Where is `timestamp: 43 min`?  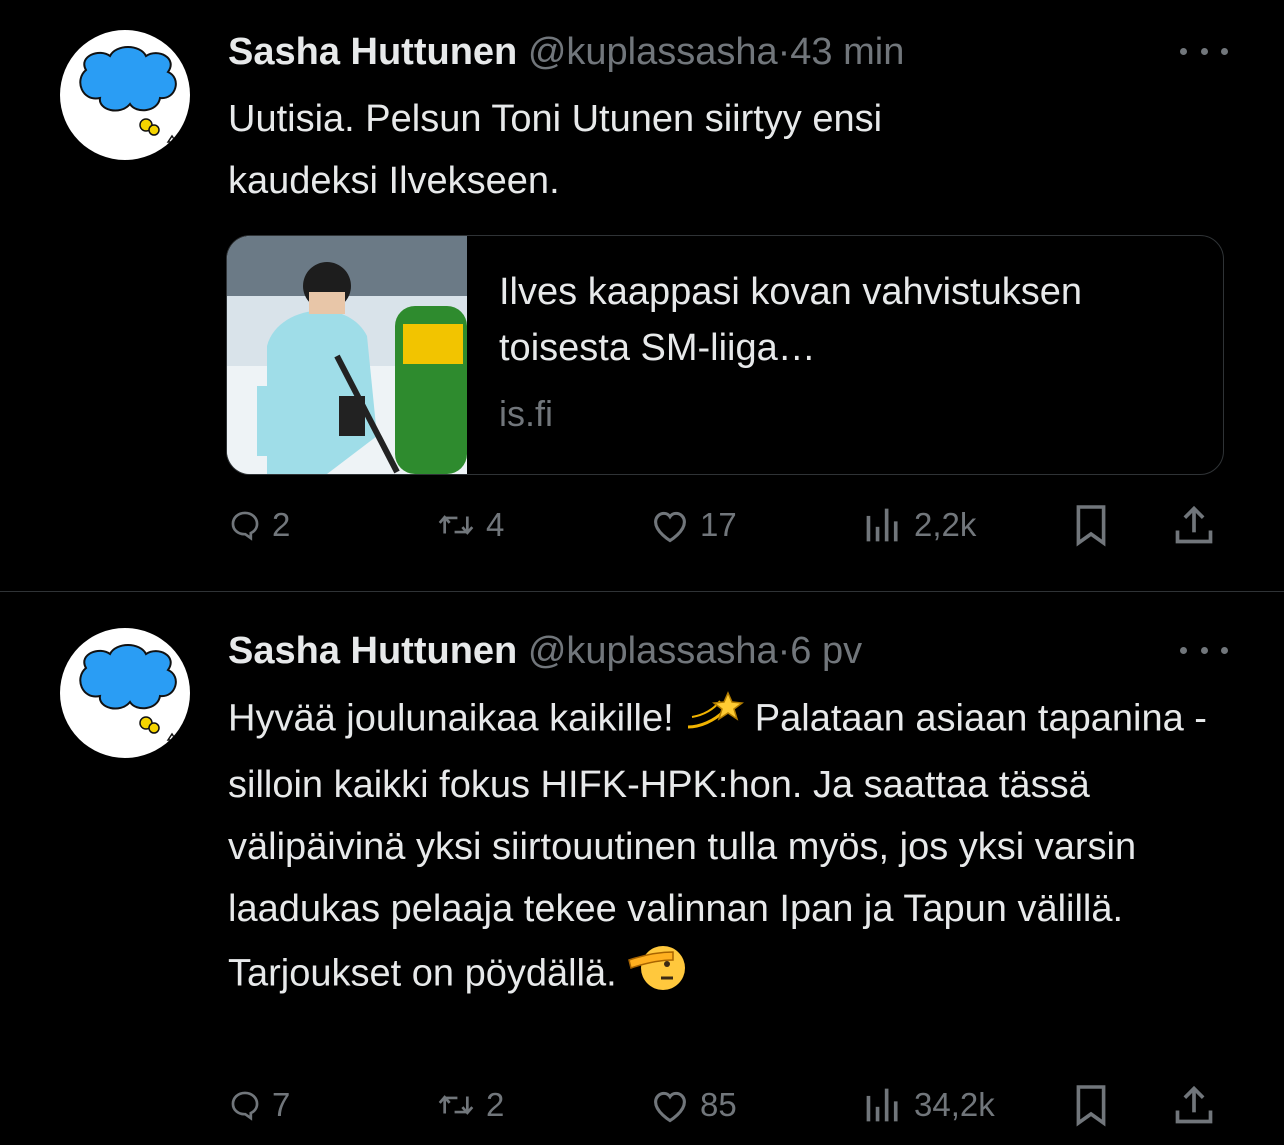 timestamp: 43 min is located at coordinates (847, 52).